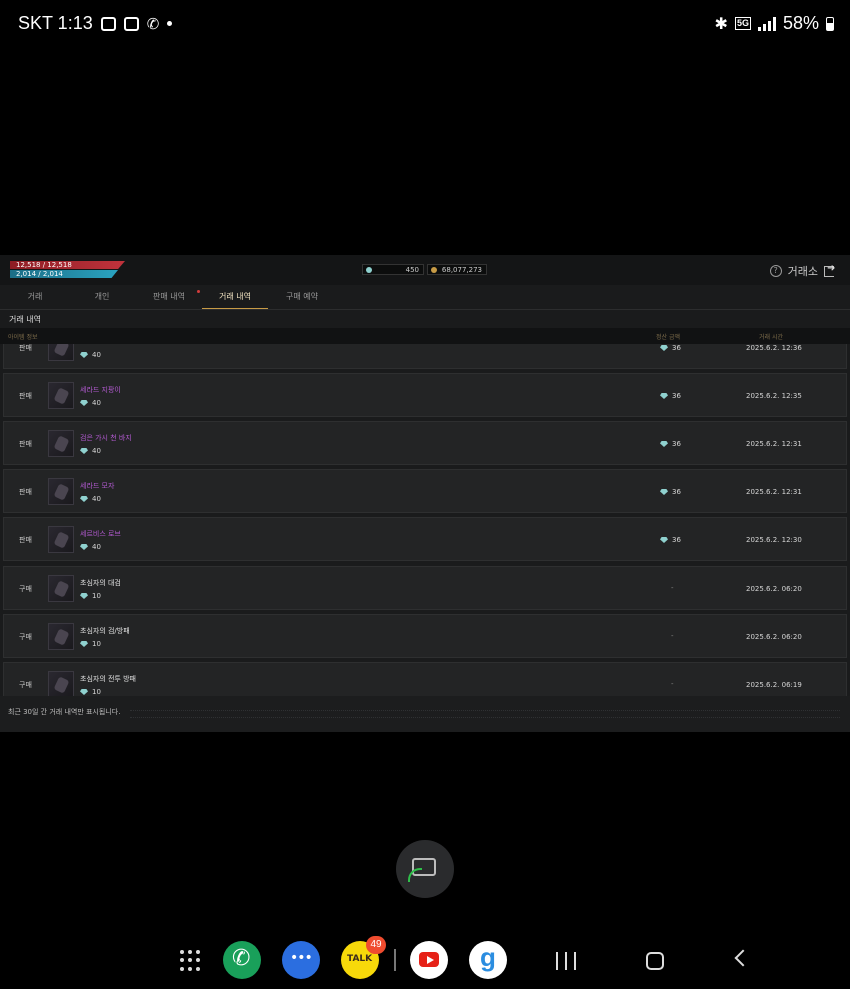 This screenshot has height=989, width=850. I want to click on section-title: 거래 내역, so click(25, 319).